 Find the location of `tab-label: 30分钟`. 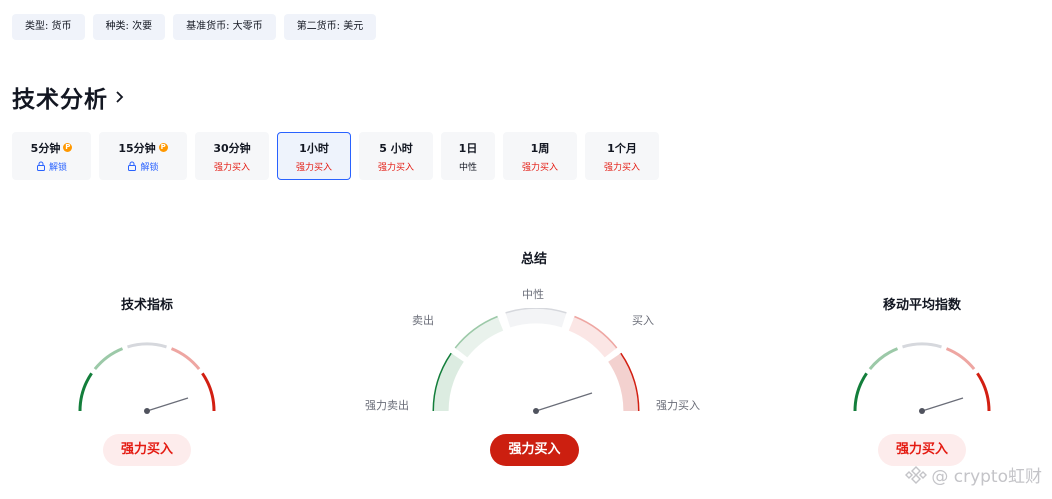

tab-label: 30分钟 is located at coordinates (232, 148).